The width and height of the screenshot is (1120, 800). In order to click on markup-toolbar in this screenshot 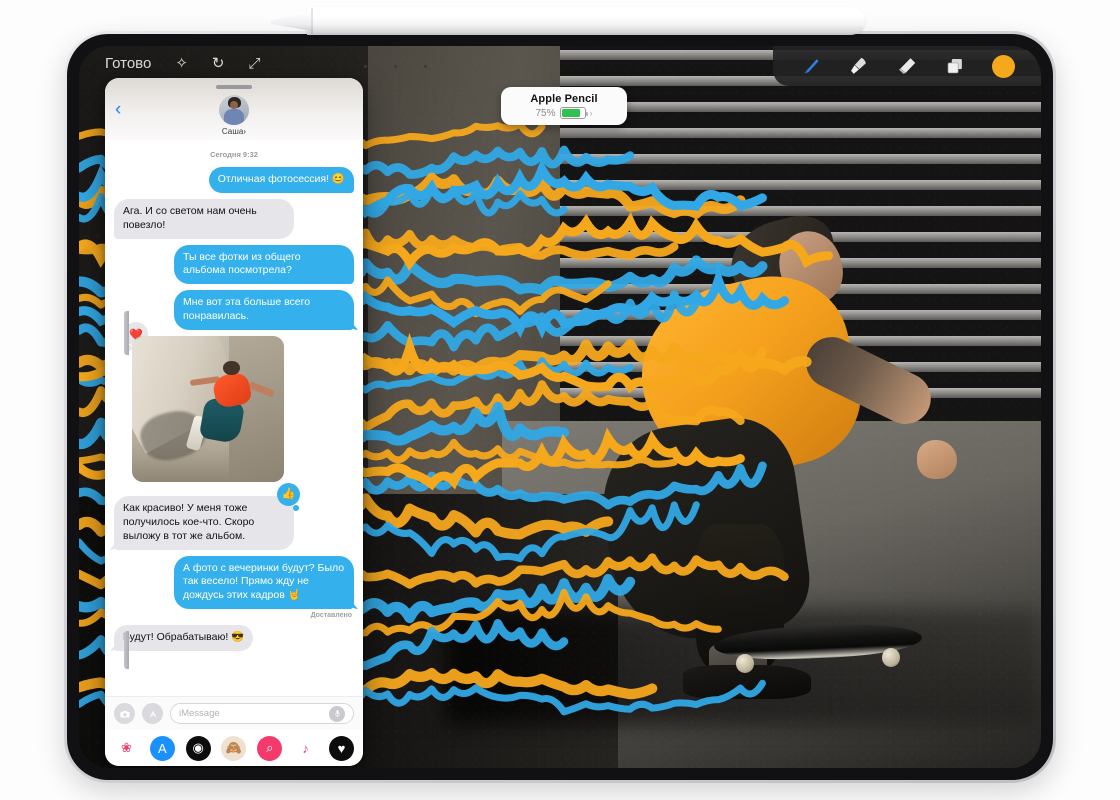, I will do `click(907, 66)`.